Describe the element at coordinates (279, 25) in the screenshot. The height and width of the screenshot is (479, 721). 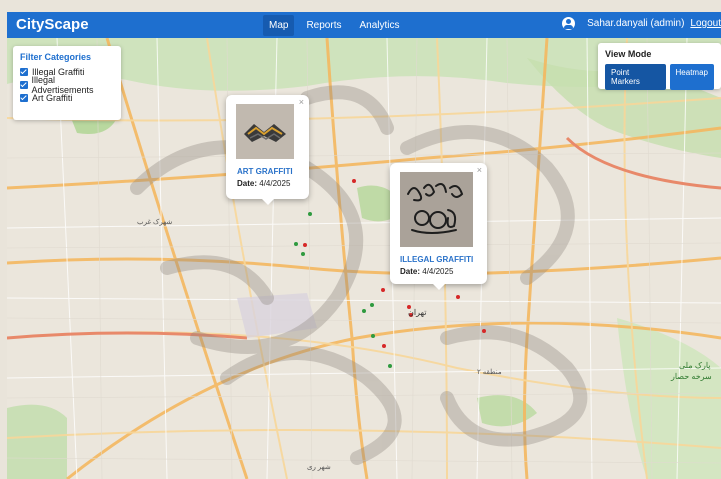
I see `nav-map: Map` at that location.